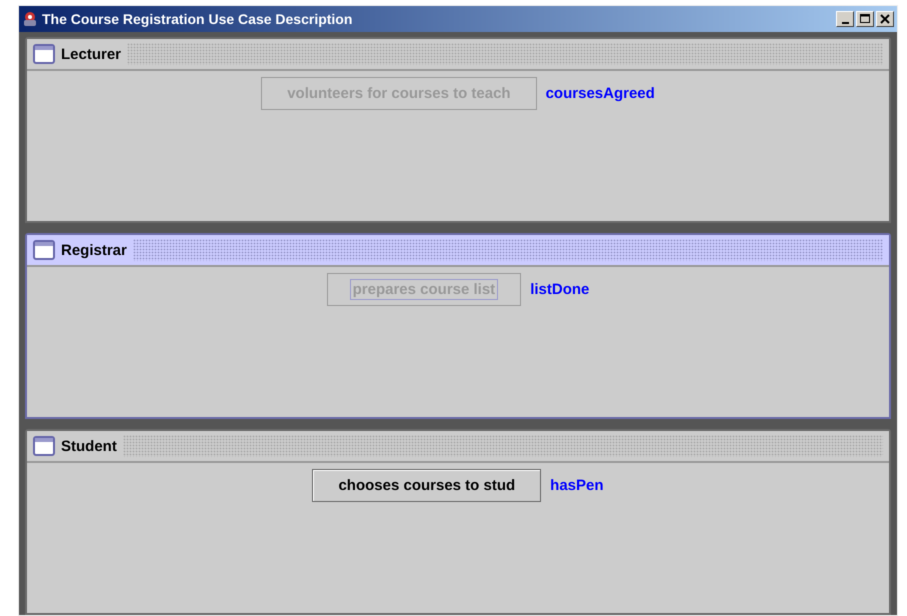 The width and height of the screenshot is (907, 616). Describe the element at coordinates (30, 19) in the screenshot. I see `app-icon` at that location.